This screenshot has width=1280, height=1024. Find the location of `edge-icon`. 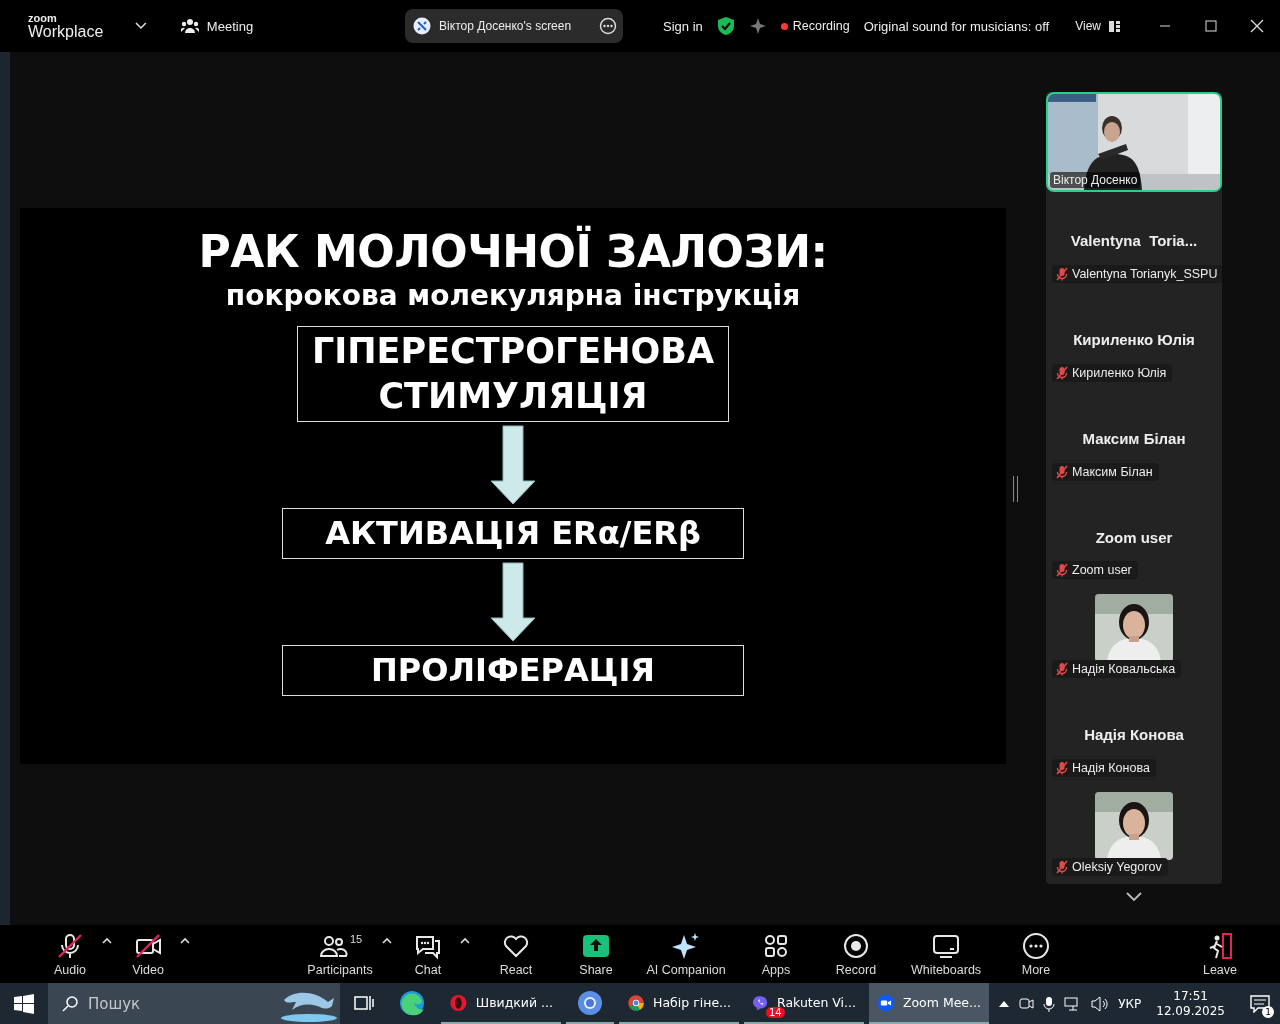

edge-icon is located at coordinates (412, 1002).